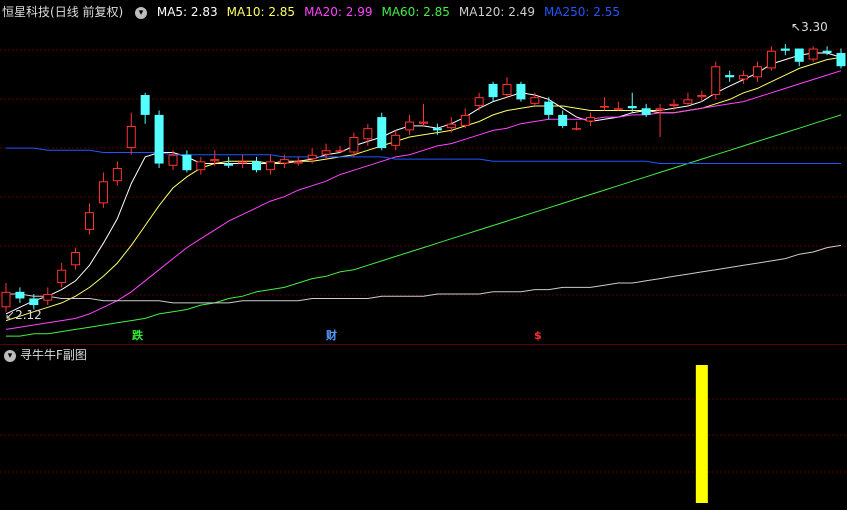 The width and height of the screenshot is (847, 510). I want to click on subchart-title: 寻牛牛F副图, so click(53, 355).